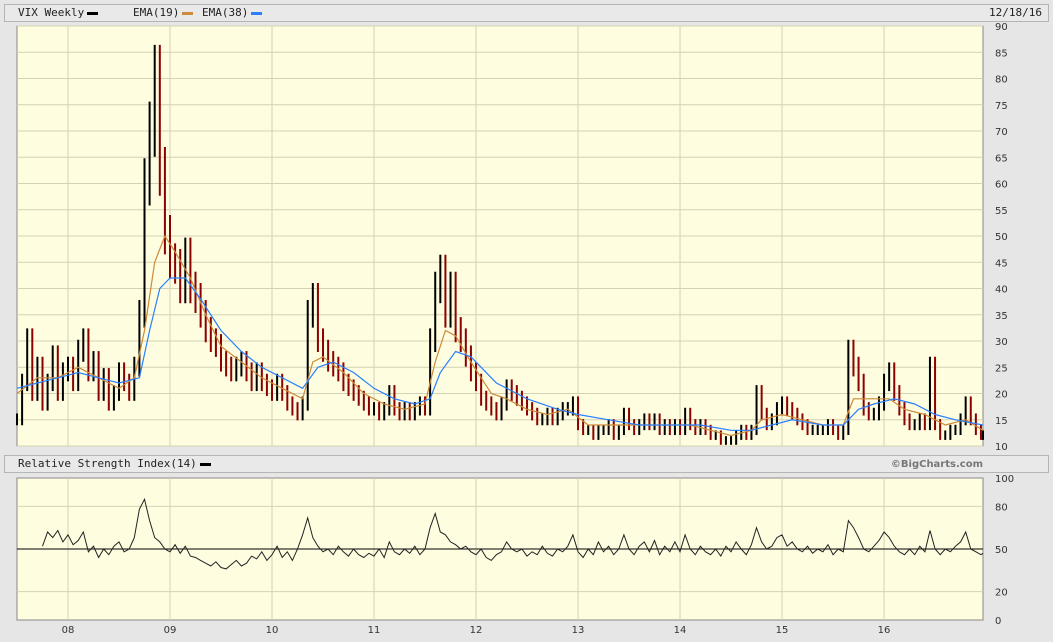 The width and height of the screenshot is (1053, 642). What do you see at coordinates (578, 630) in the screenshot?
I see `x-tick-label: 13` at bounding box center [578, 630].